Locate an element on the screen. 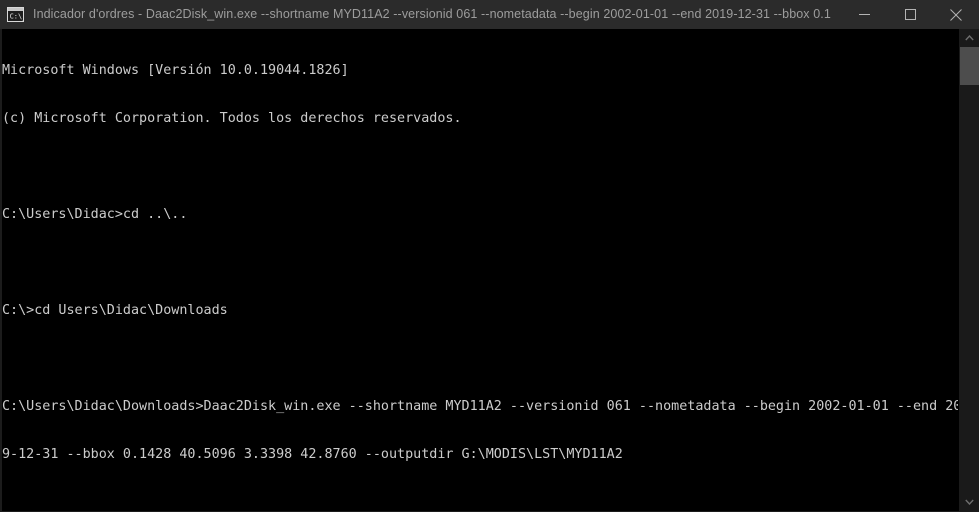 The width and height of the screenshot is (979, 512). vertical-scrollbar is located at coordinates (968, 270).